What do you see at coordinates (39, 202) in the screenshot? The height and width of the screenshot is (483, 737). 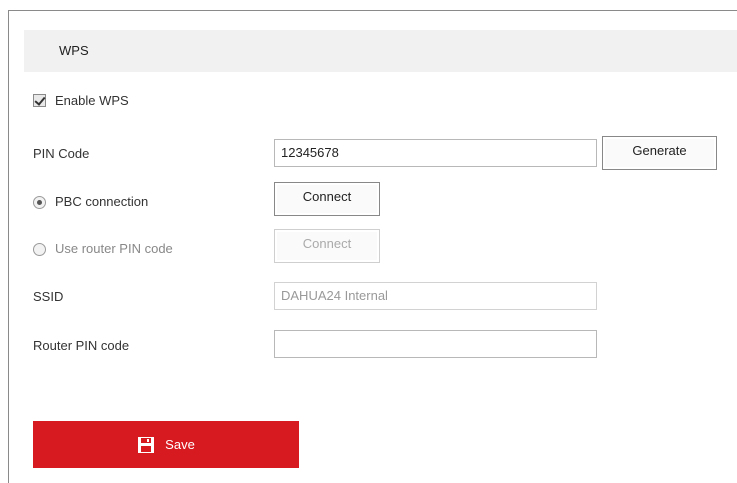 I see `pbc-connection-radio` at bounding box center [39, 202].